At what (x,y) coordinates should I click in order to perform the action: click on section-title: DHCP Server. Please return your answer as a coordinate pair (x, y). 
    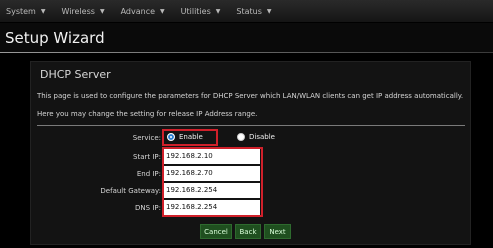
    Looking at the image, I should click on (75, 74).